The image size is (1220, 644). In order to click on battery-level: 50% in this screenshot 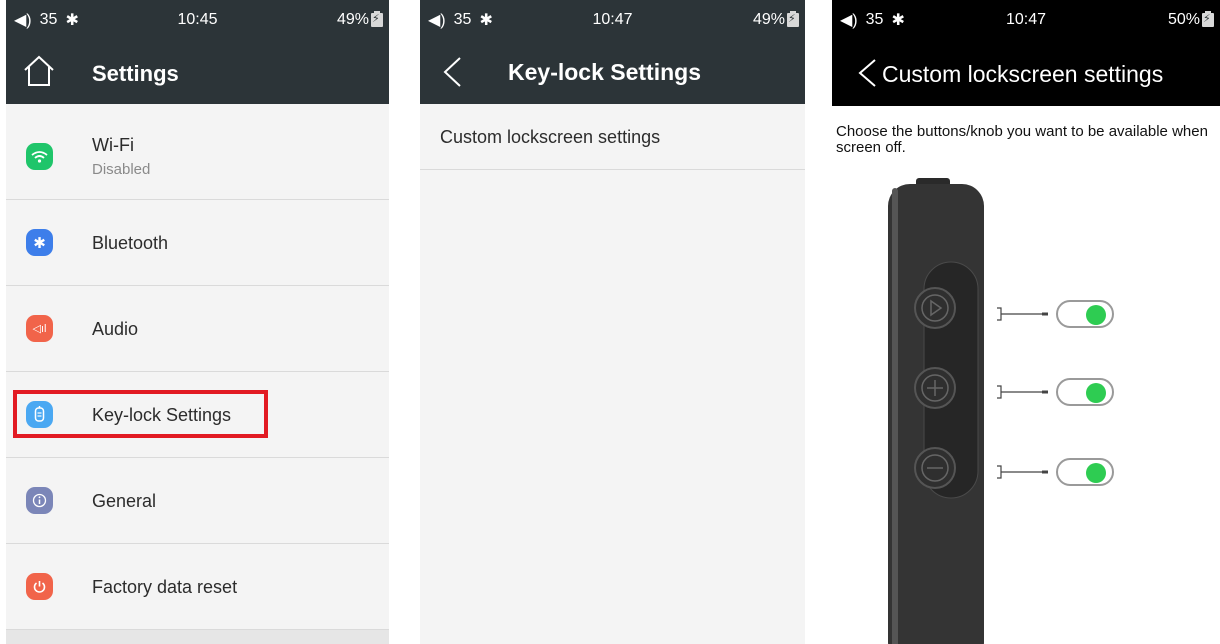, I will do `click(1183, 19)`.